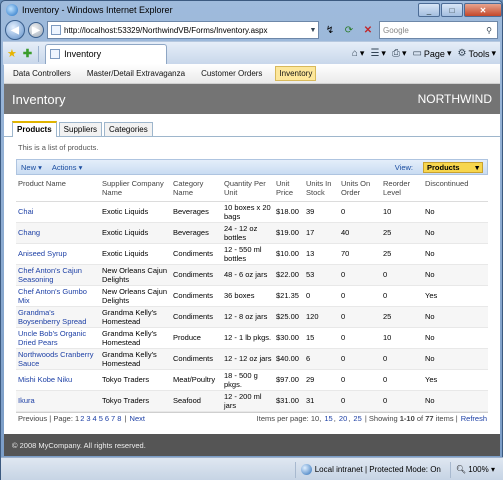 This screenshot has width=503, height=480. I want to click on product-name-link: Ikura, so click(58, 401).